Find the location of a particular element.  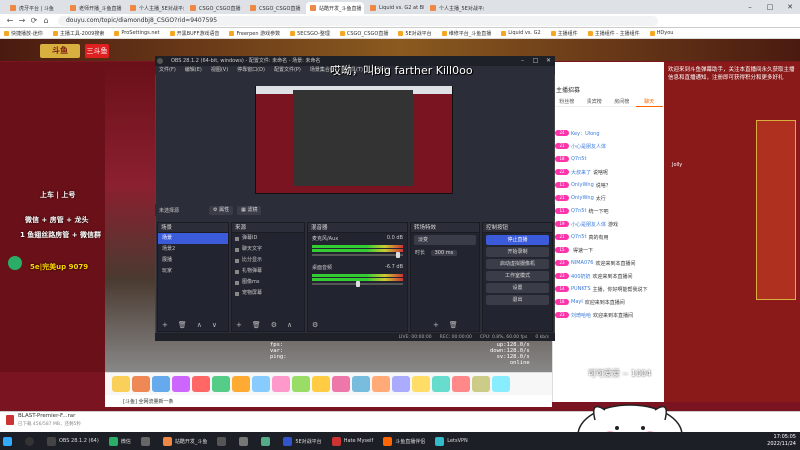

obs-minimize-icon: – is located at coordinates (522, 61).